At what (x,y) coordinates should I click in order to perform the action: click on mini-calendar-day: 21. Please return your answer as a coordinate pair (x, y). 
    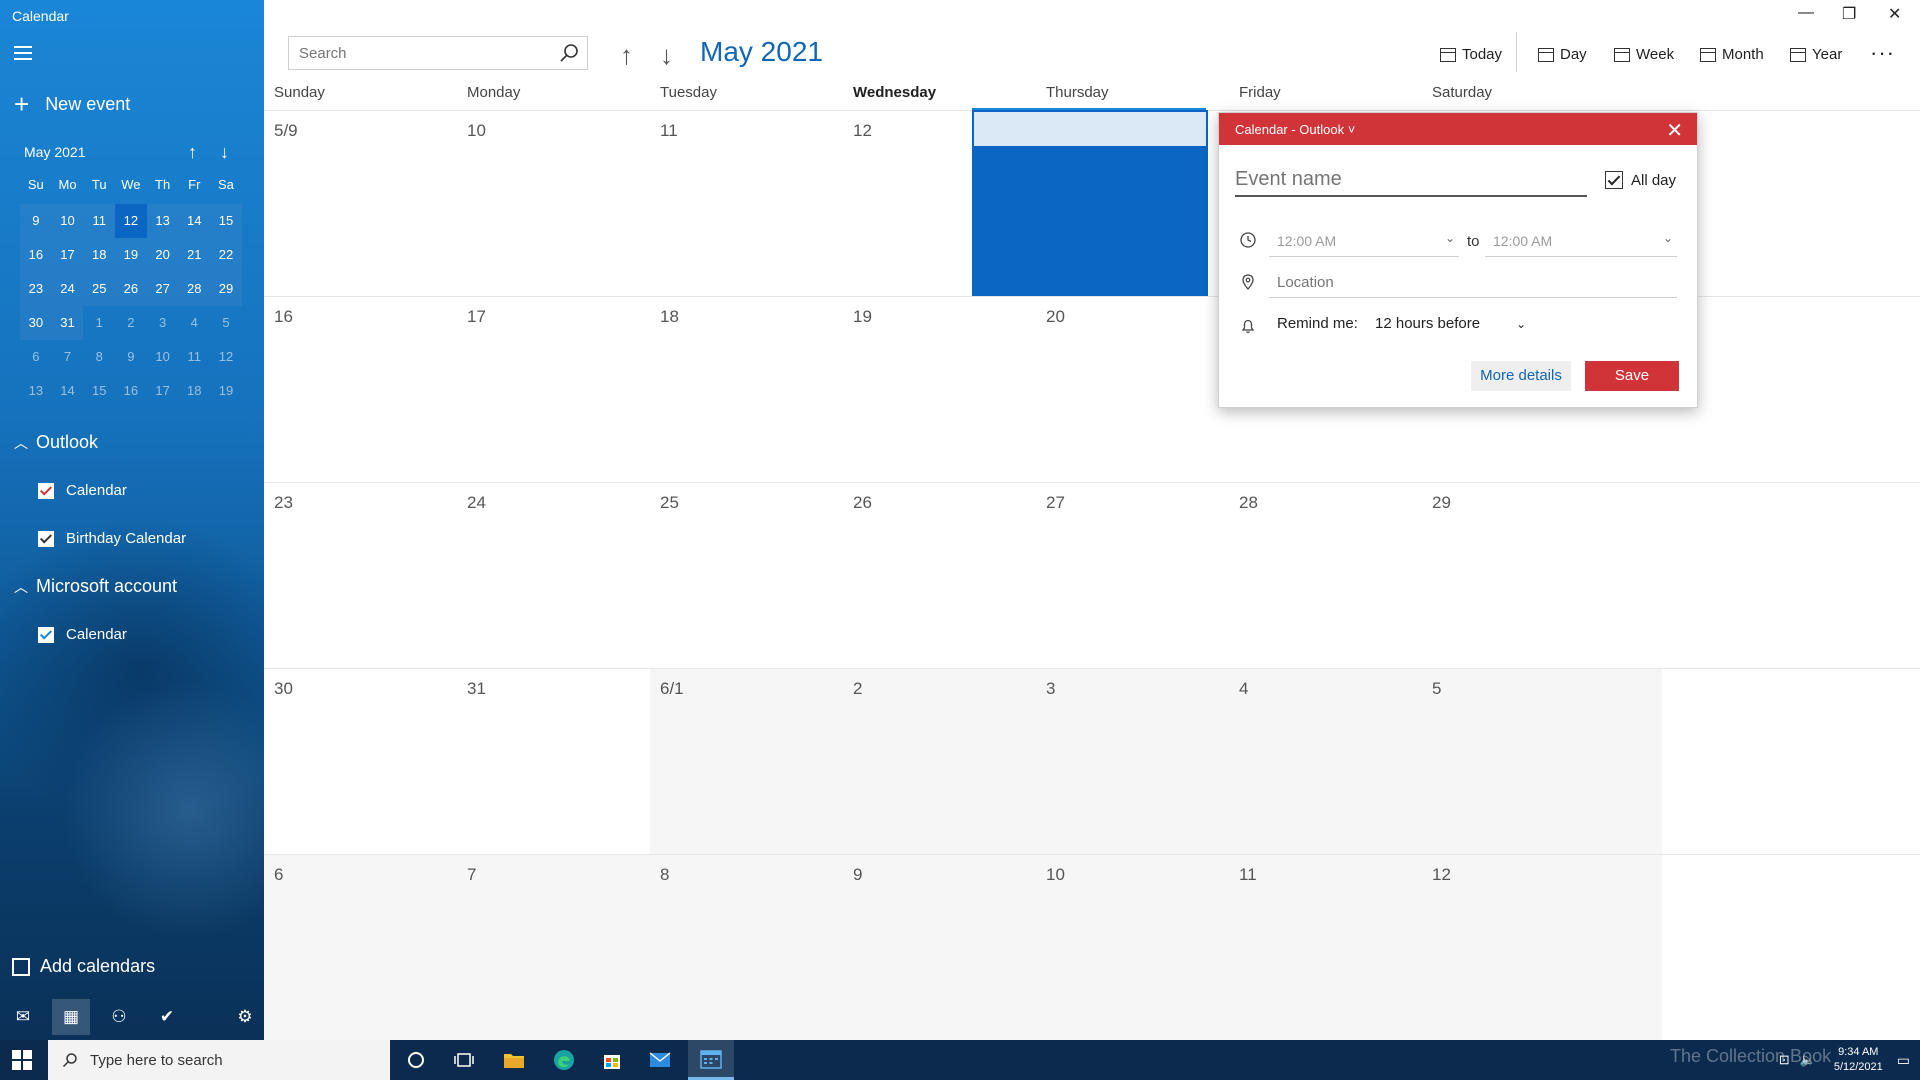
    Looking at the image, I should click on (194, 255).